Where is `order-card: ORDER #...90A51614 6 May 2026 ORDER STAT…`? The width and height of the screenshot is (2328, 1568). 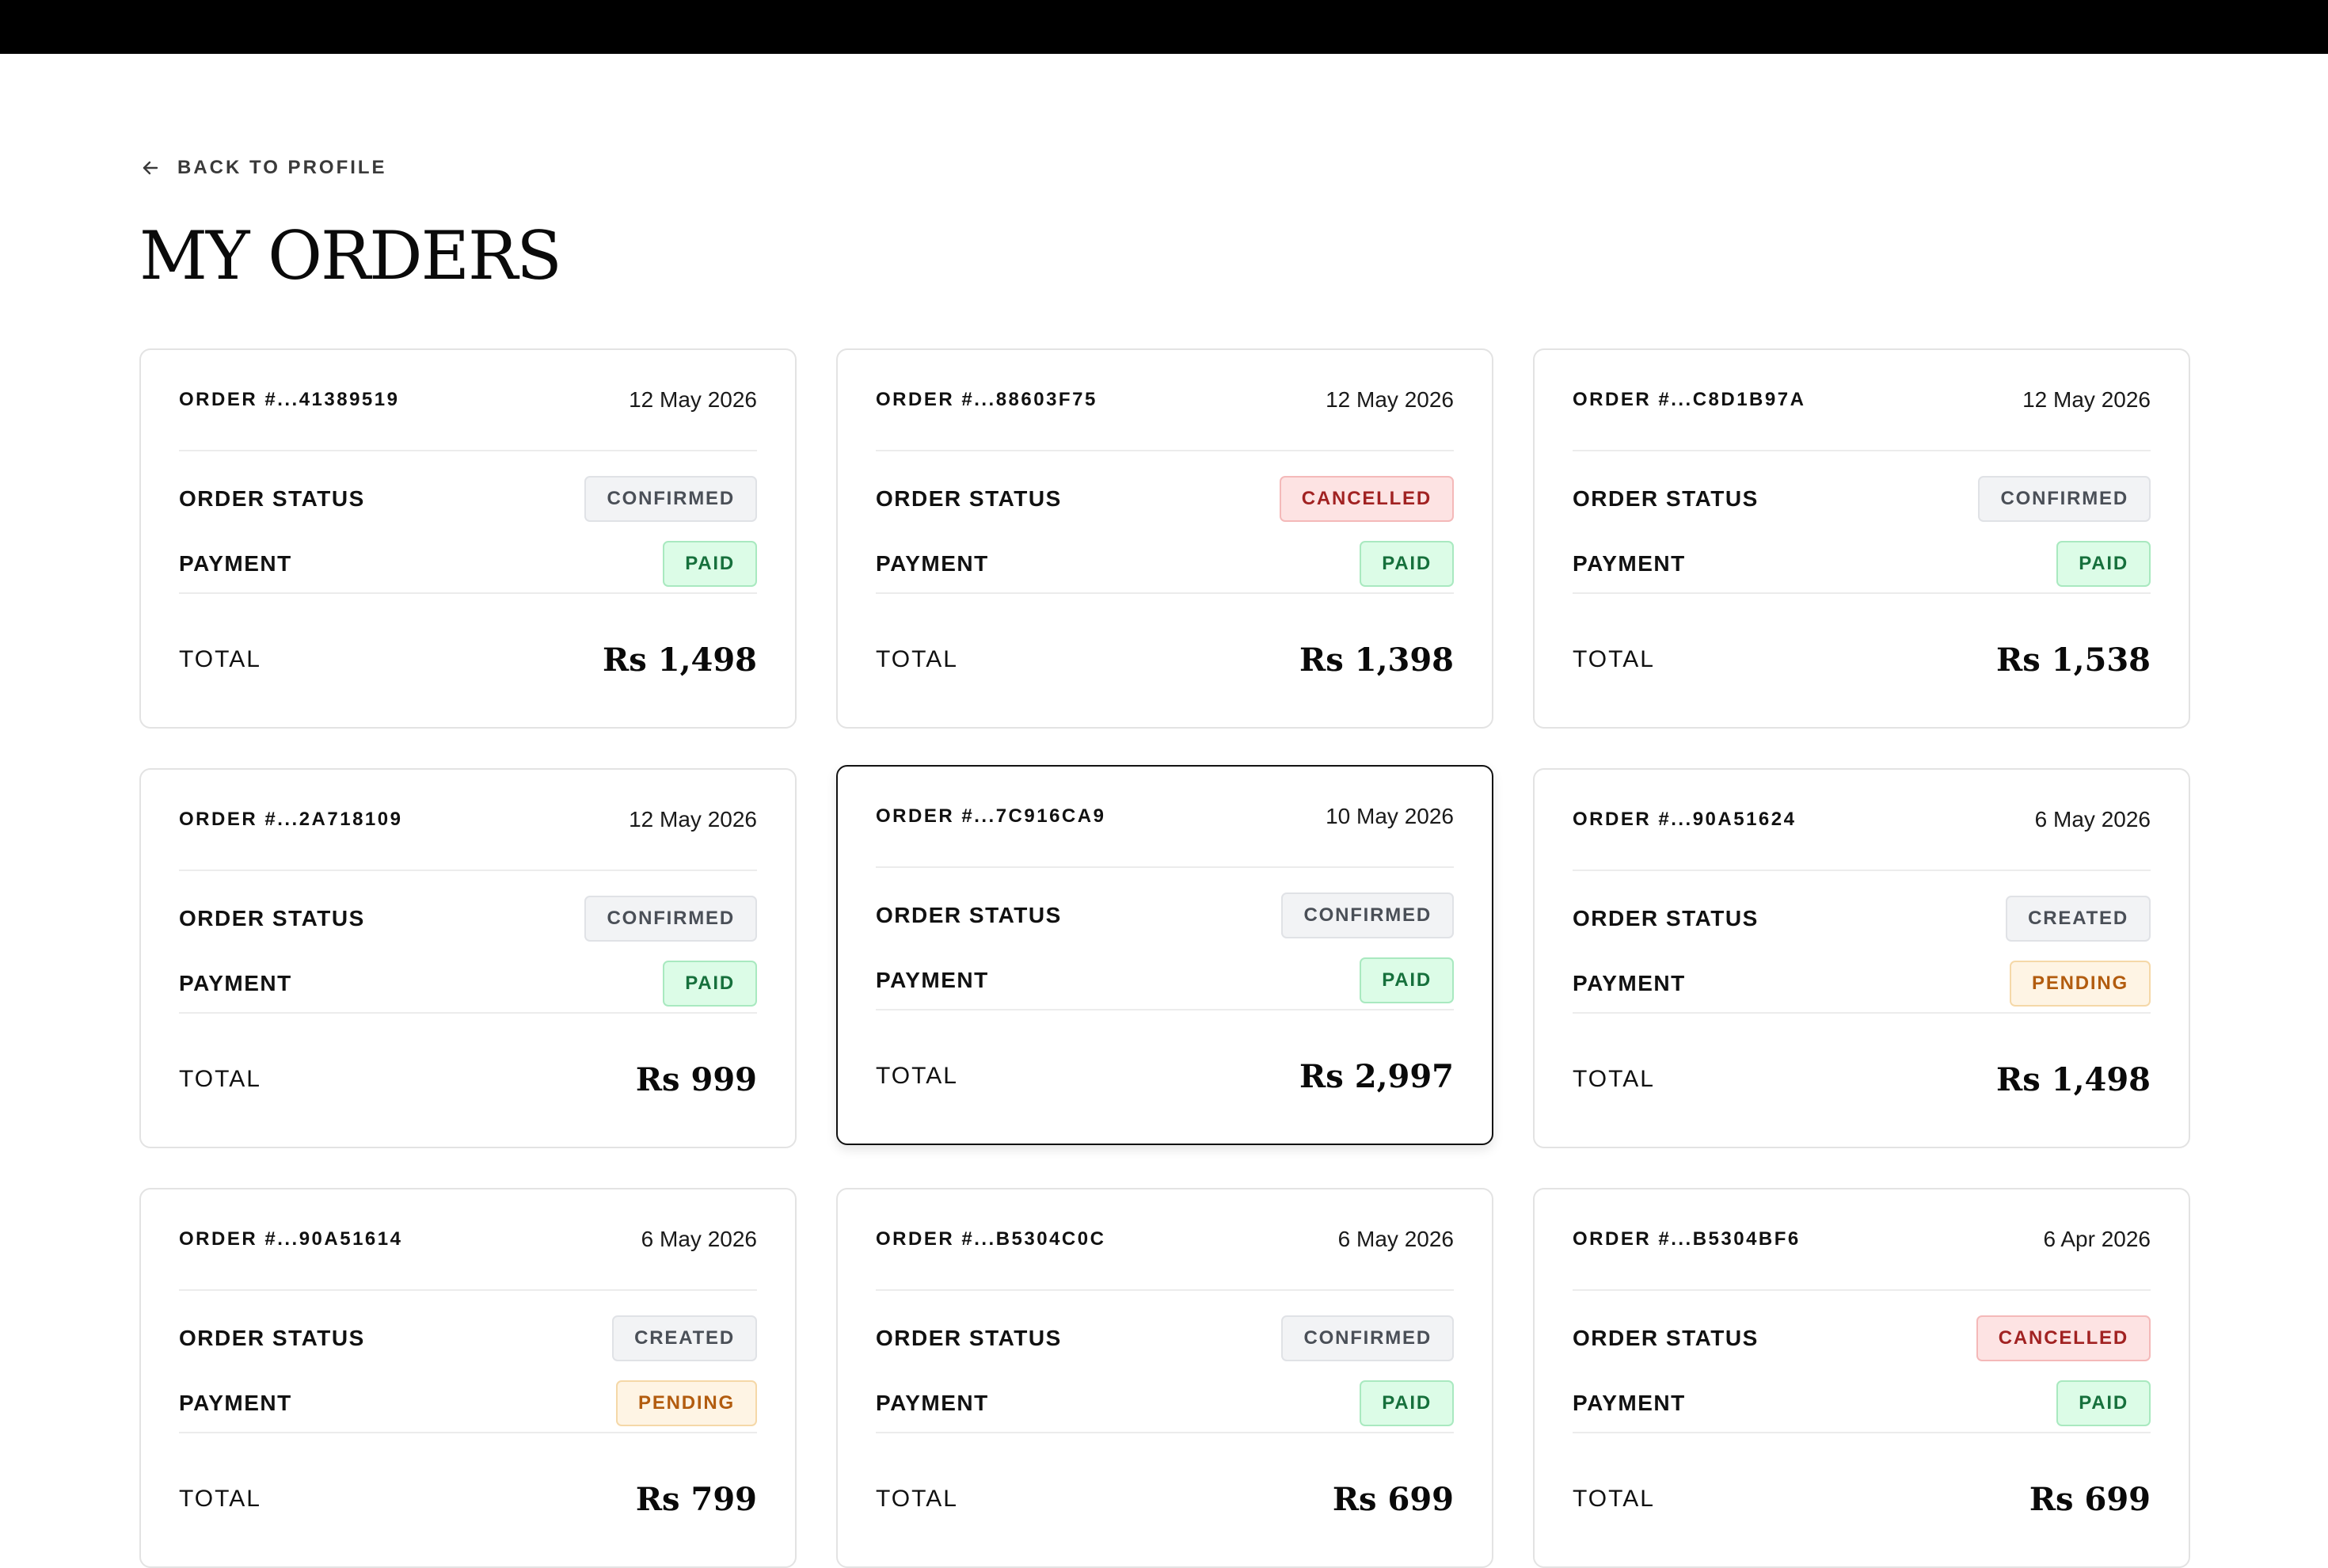 order-card: ORDER #...90A51614 6 May 2026 ORDER STAT… is located at coordinates (468, 1378).